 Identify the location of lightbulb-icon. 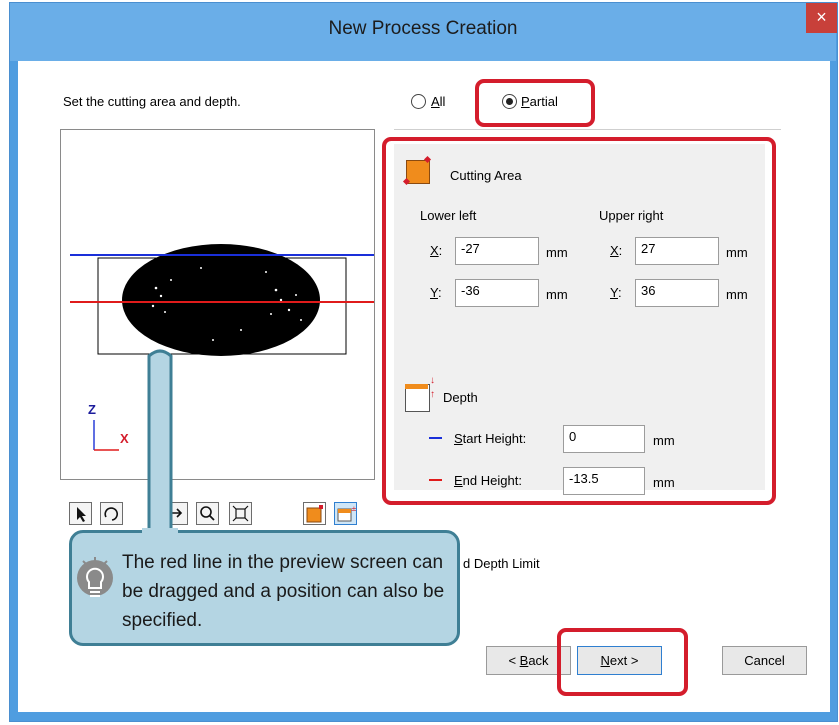
(95, 581).